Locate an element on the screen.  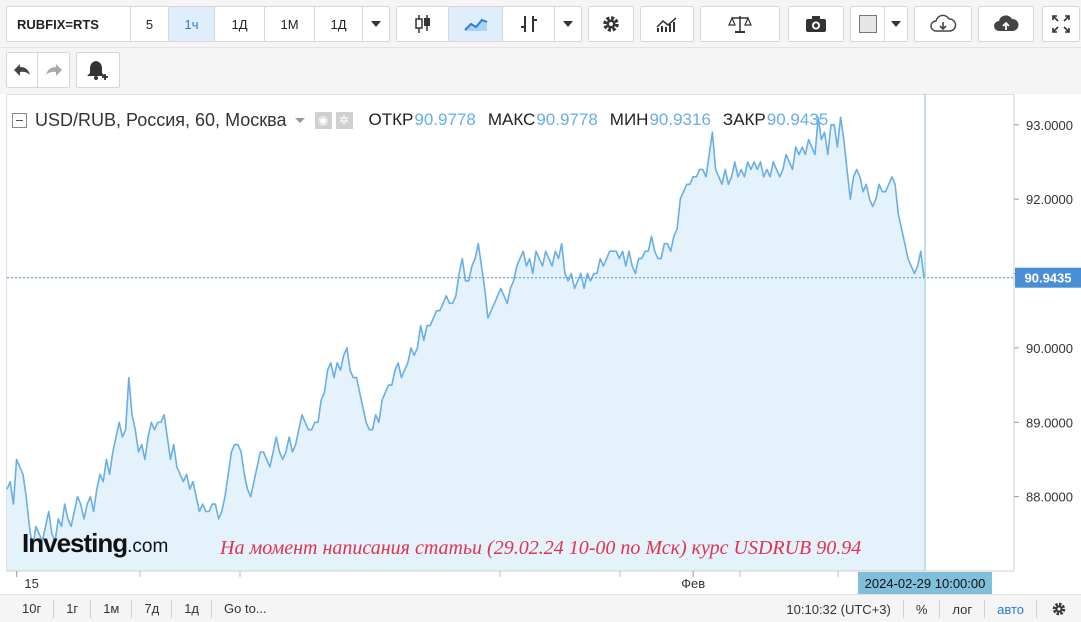
interval-1h-button: 1ч is located at coordinates (192, 24).